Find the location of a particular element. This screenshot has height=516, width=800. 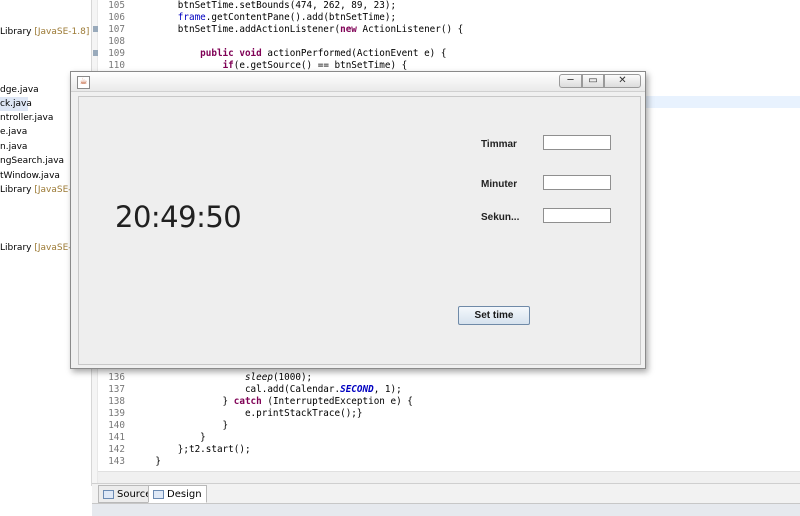

code-field: frame is located at coordinates (191, 17).